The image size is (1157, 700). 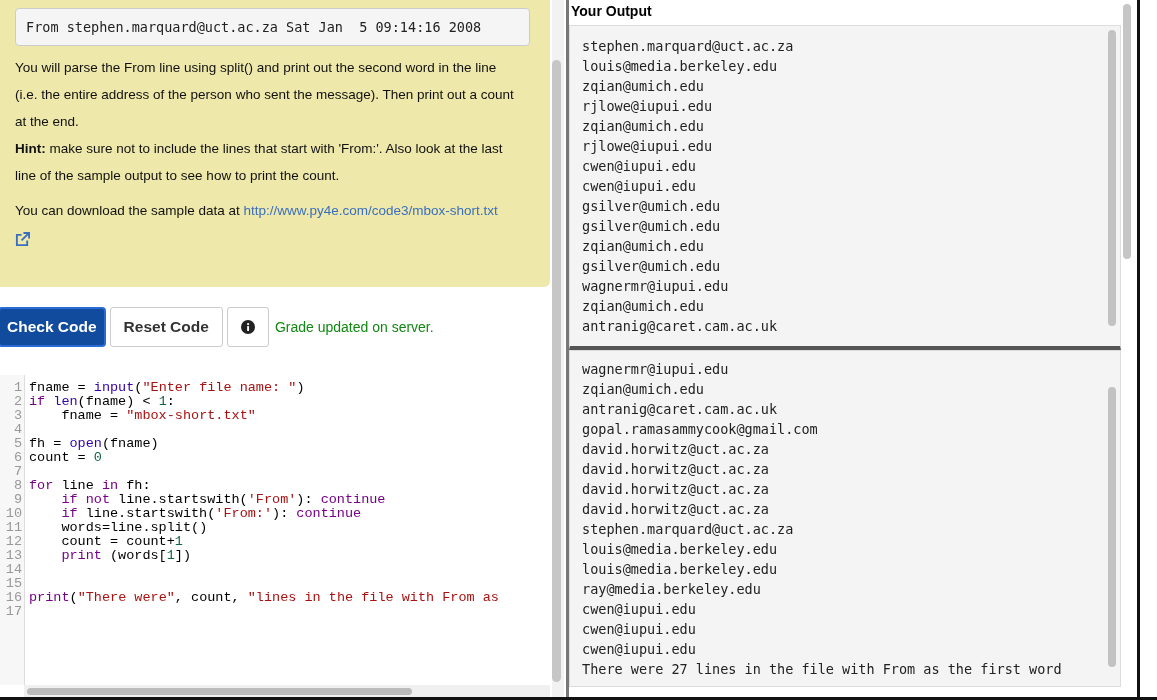 I want to click on code-line: fname = input("Enter file name: "), so click(x=167, y=387).